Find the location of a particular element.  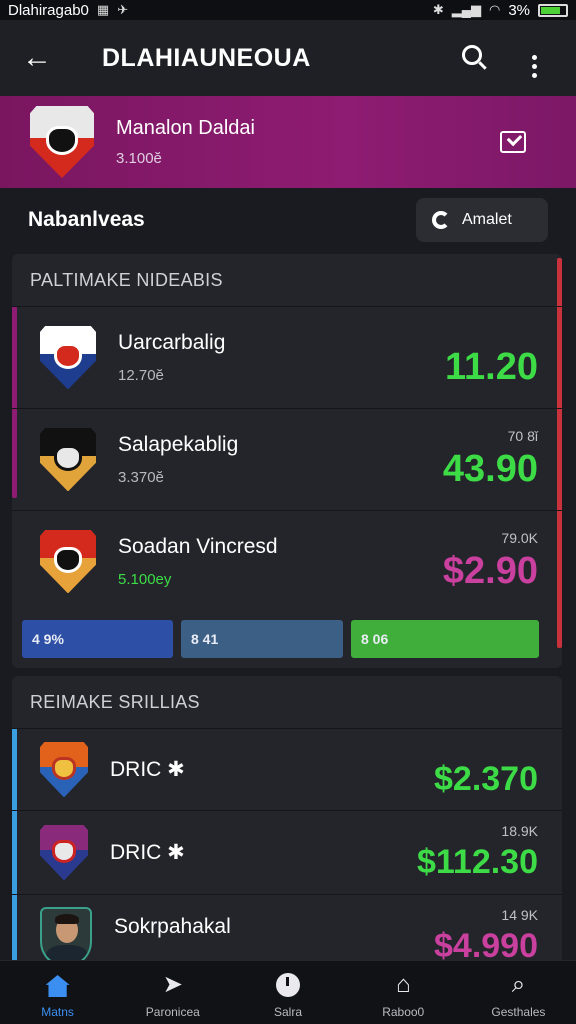

row-value: 11.20 is located at coordinates (491, 367).